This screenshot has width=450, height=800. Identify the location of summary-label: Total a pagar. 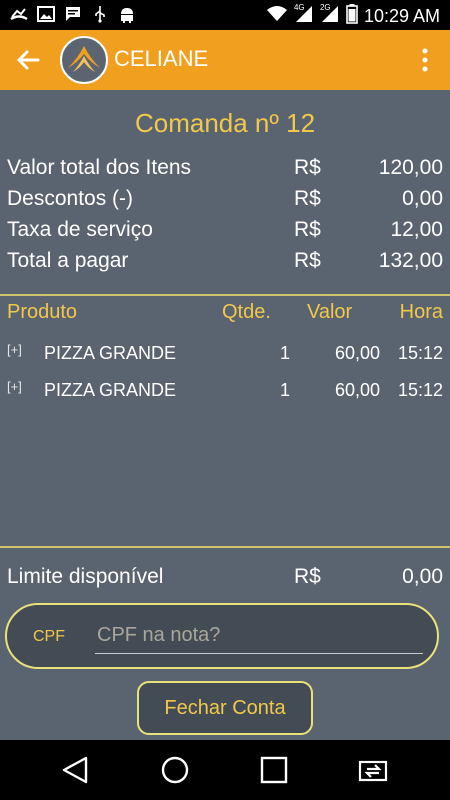
(68, 260).